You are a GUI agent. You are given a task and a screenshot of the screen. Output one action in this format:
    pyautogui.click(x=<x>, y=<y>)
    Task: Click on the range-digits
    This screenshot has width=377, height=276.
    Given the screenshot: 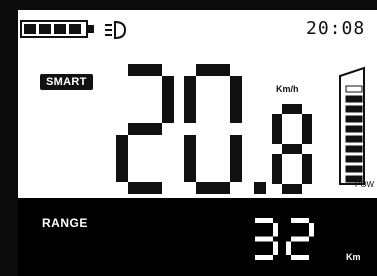 What is the action you would take?
    pyautogui.click(x=284, y=239)
    